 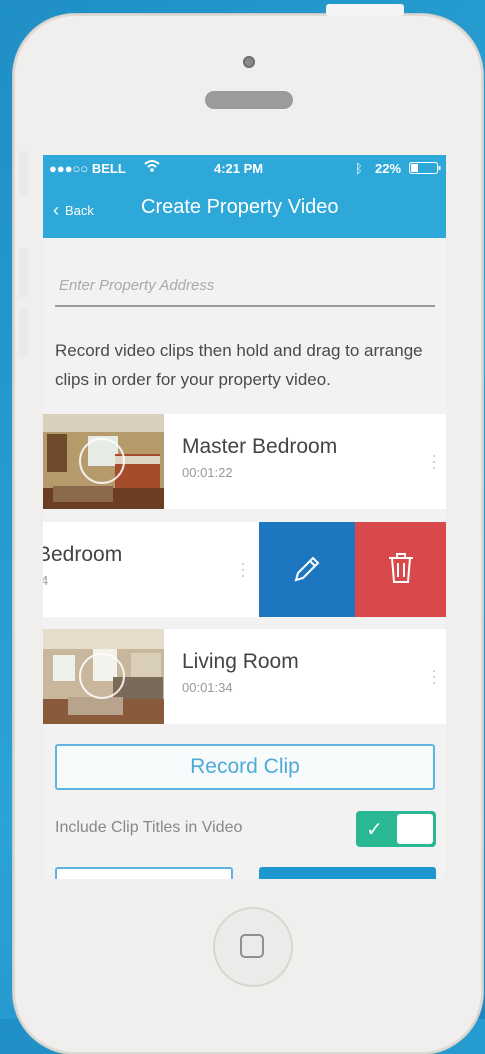 I want to click on include-titles-label: Include Clip Titles in Video, so click(x=149, y=827).